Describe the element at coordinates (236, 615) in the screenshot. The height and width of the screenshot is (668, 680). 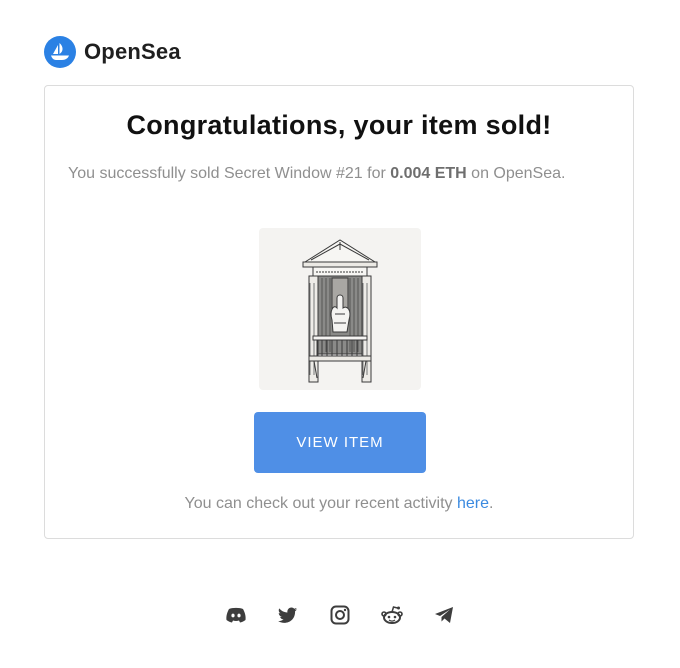
I see `discord-icon` at that location.